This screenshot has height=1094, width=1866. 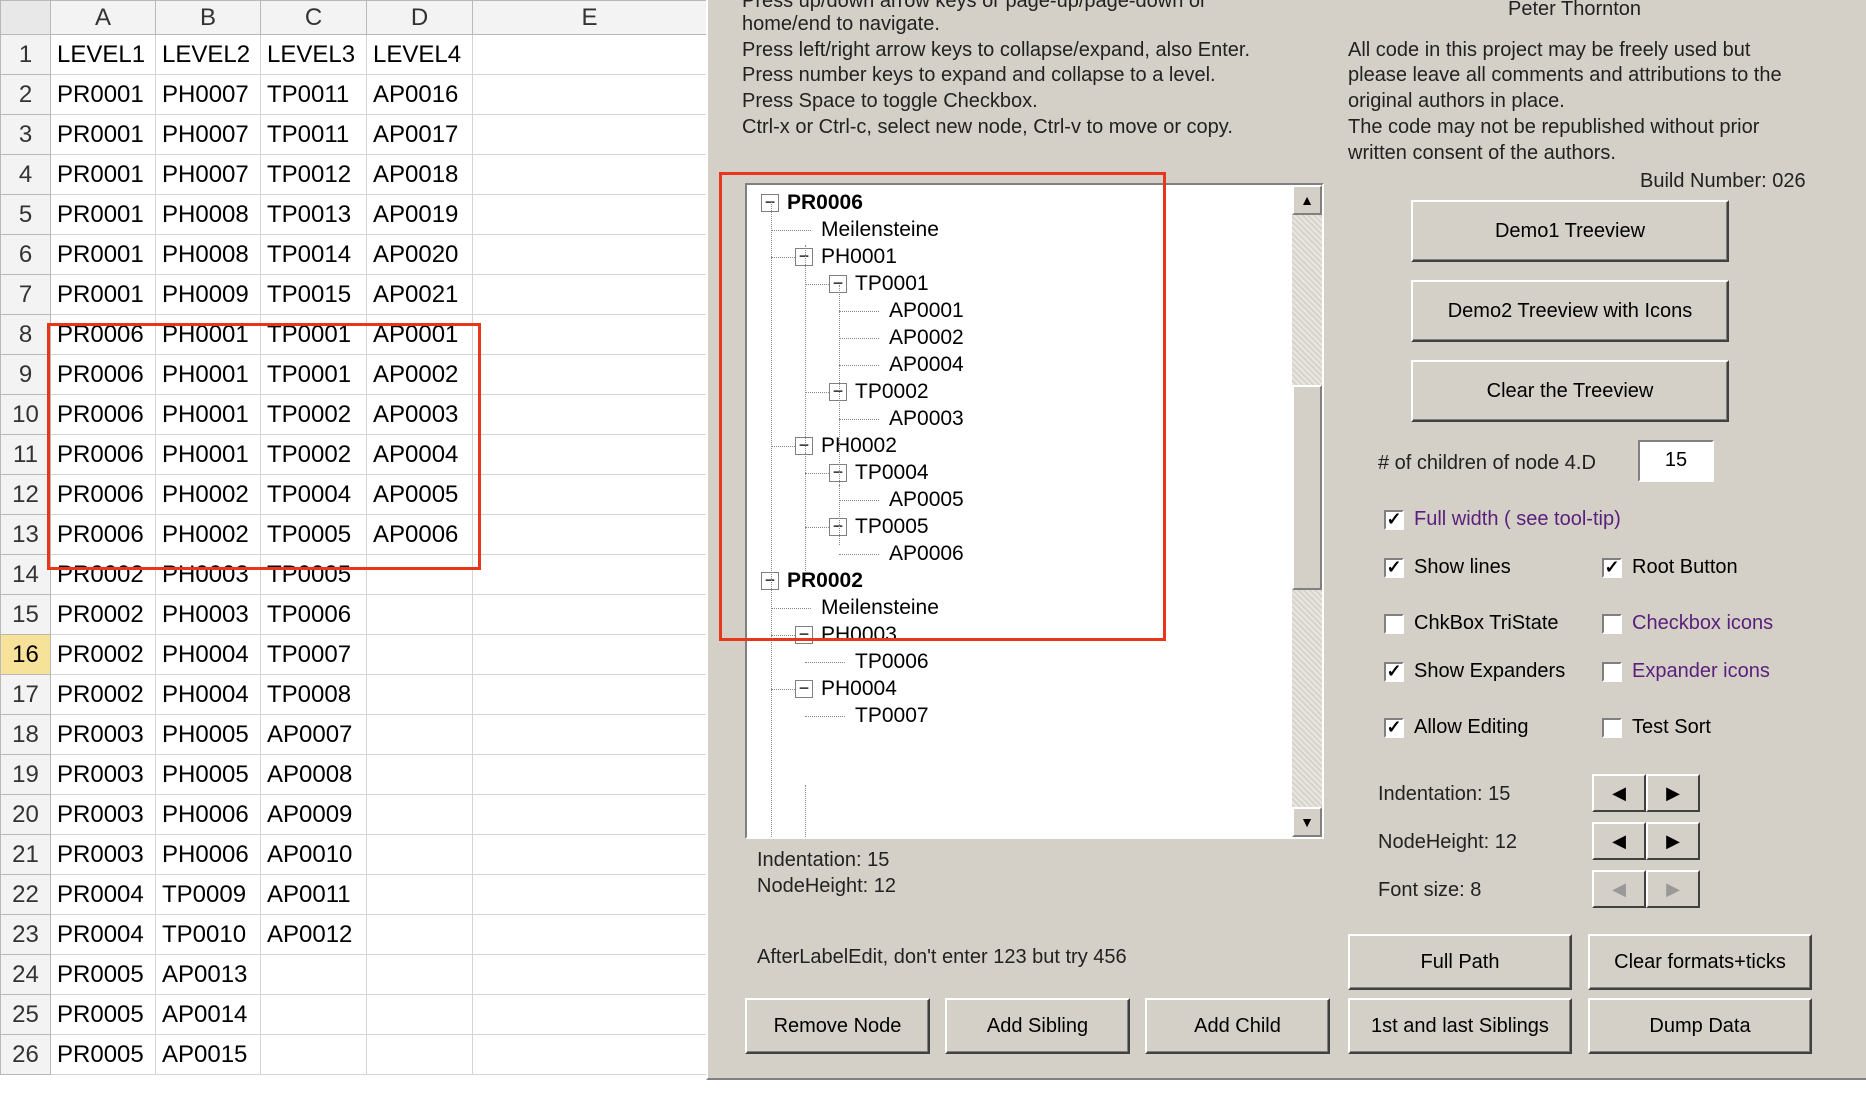 I want to click on row-header: 2, so click(x=25, y=94).